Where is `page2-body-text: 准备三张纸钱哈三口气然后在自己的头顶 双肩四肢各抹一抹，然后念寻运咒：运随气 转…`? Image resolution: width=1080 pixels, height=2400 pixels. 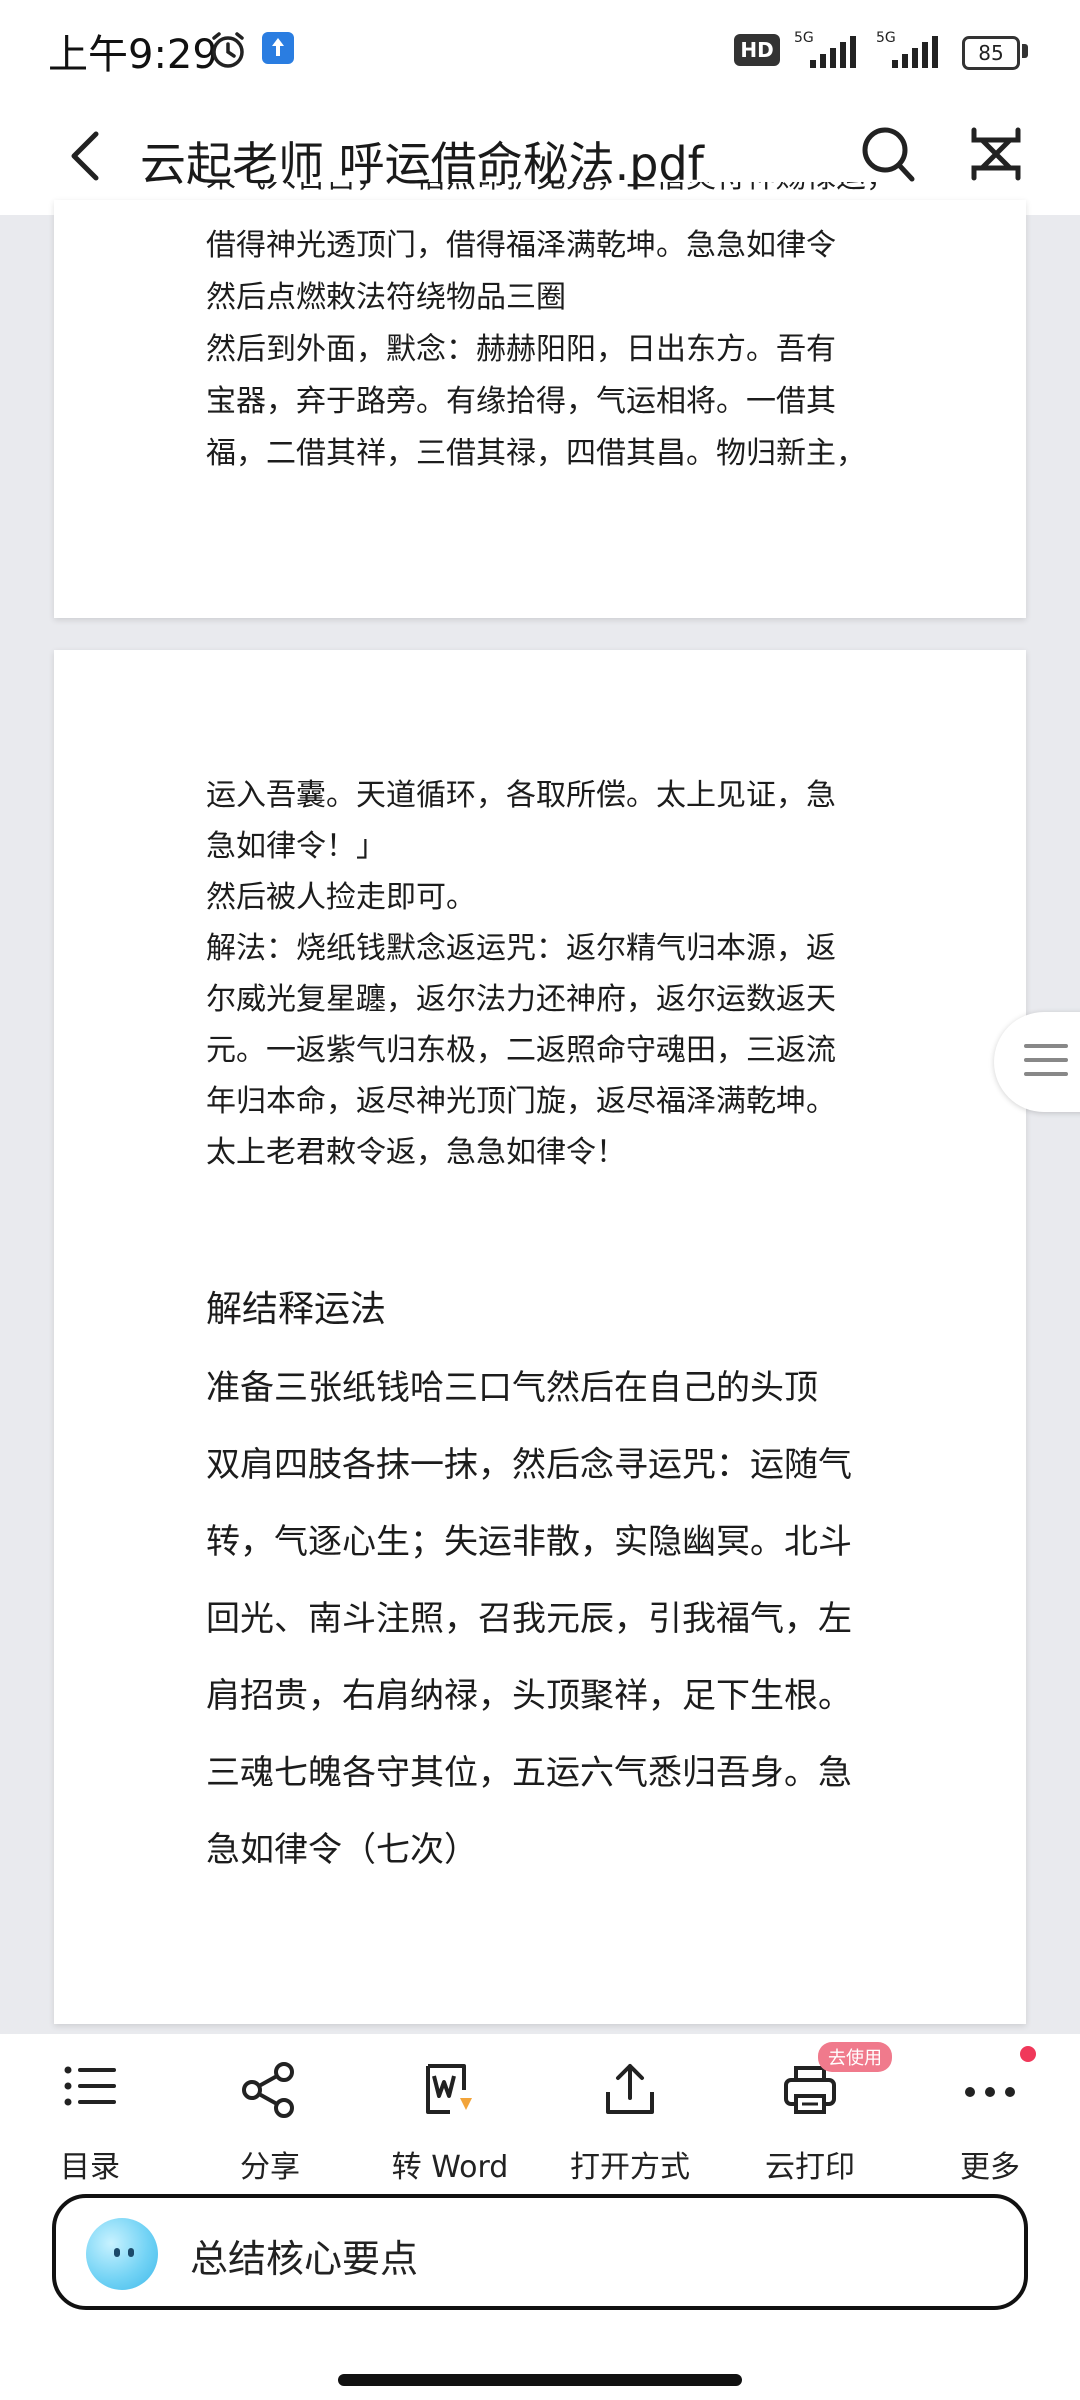 page2-body-text: 准备三张纸钱哈三口气然后在自己的头顶 双肩四肢各抹一抹，然后念寻运咒：运随气 转… is located at coordinates (551, 1619).